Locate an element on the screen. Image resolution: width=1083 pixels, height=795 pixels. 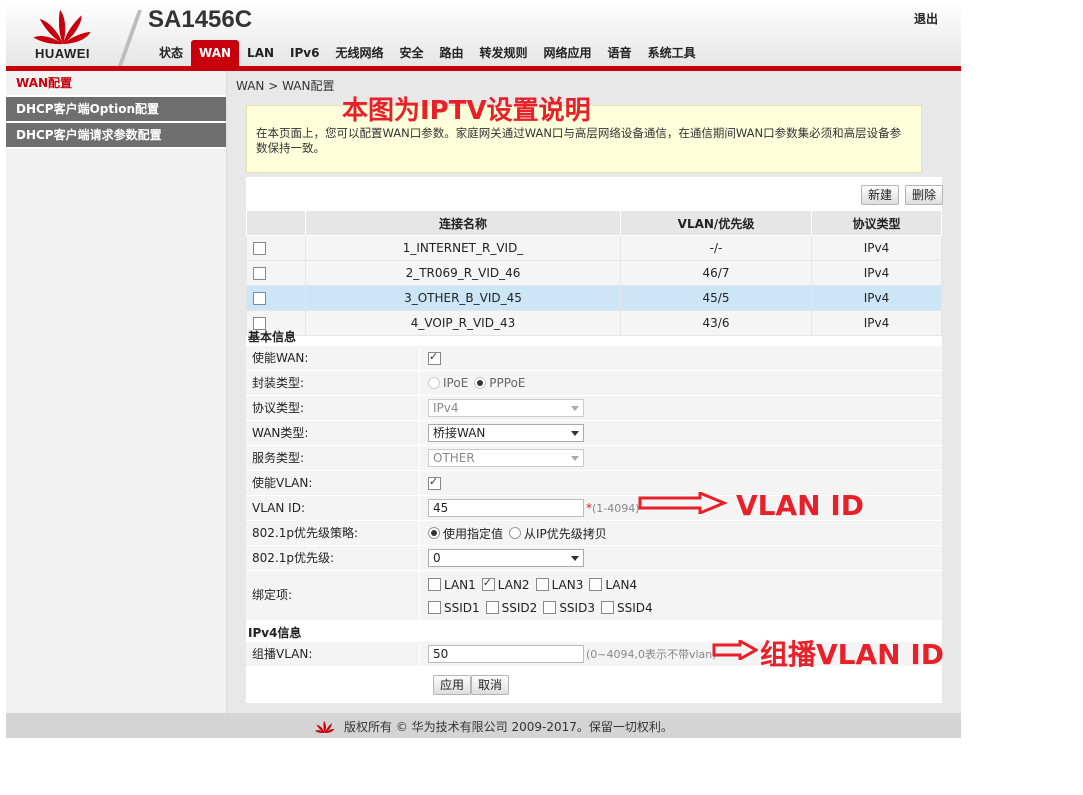
nav-lan: LAN is located at coordinates (260, 53).